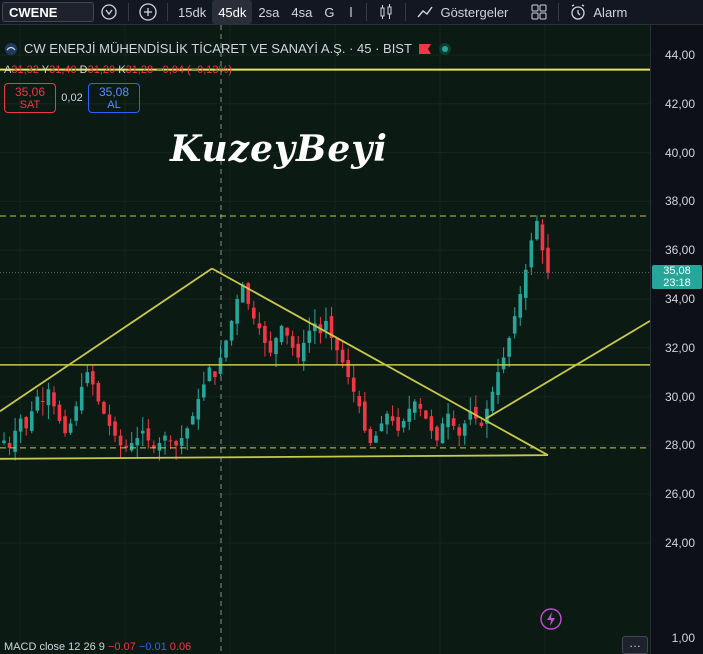 This screenshot has width=703, height=654. Describe the element at coordinates (139, 70) in the screenshot. I see `close-value: 31,28` at that location.